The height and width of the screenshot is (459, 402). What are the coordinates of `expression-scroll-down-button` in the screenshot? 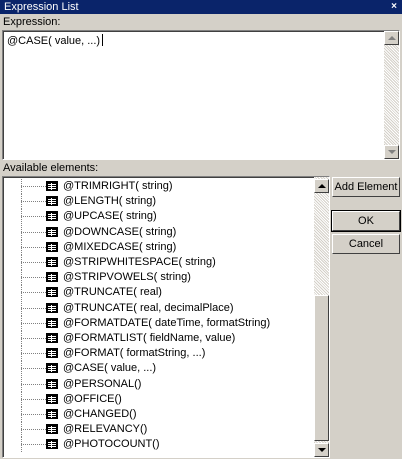 It's located at (391, 152).